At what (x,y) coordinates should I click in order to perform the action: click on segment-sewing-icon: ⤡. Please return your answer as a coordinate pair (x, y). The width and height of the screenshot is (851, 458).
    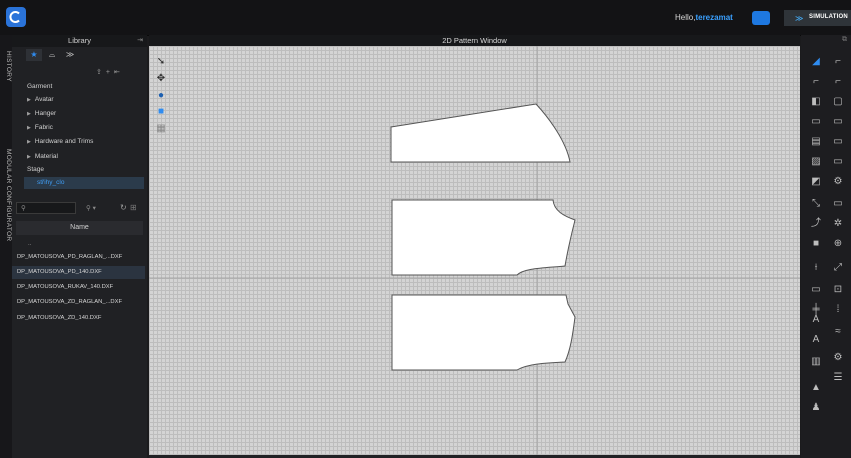
    Looking at the image, I should click on (816, 204).